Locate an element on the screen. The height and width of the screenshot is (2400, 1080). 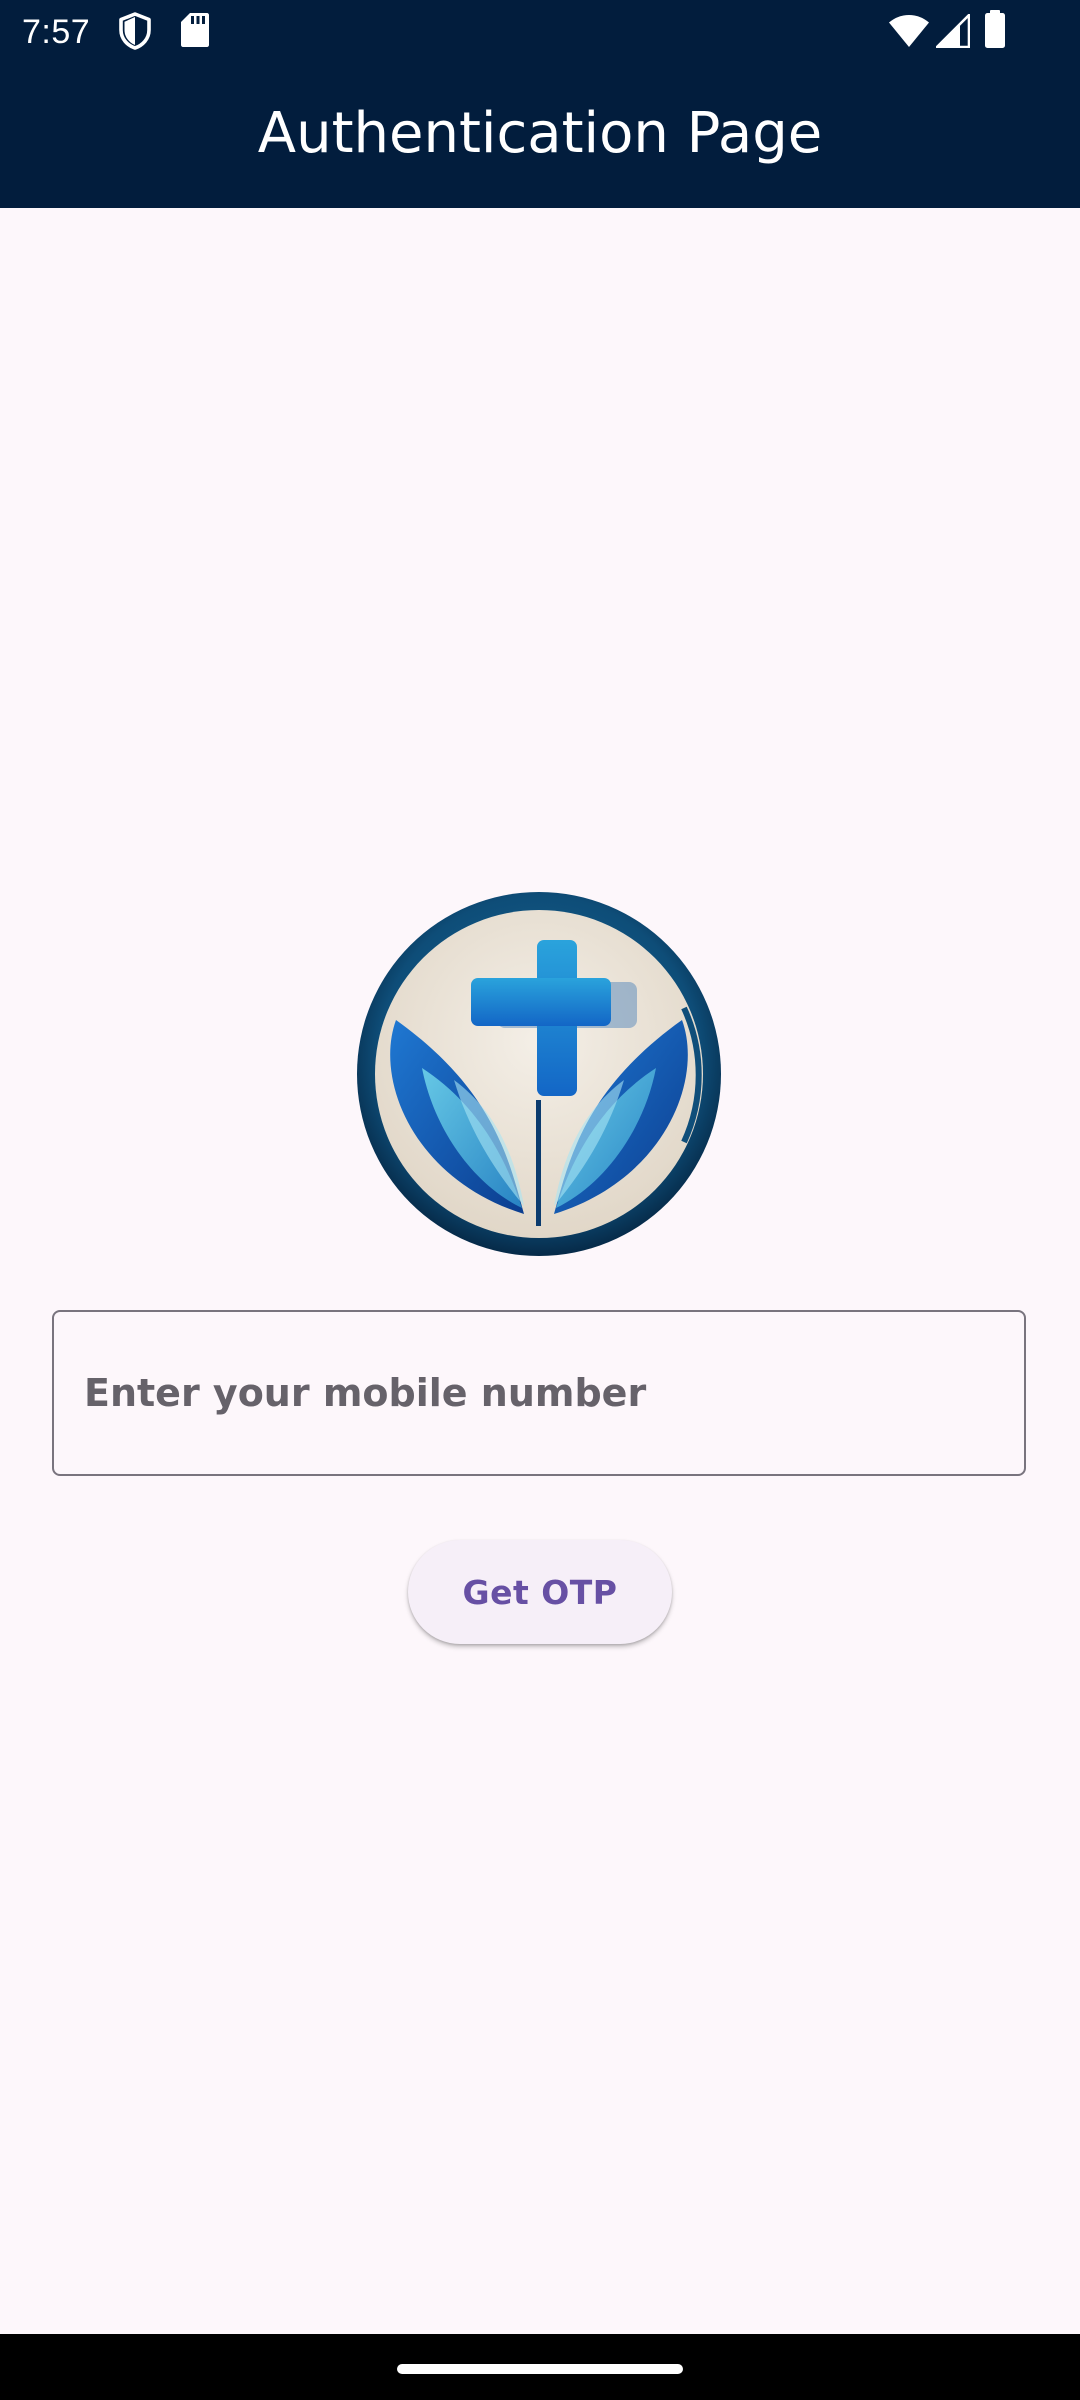
get-otp-button: Get OTP is located at coordinates (540, 1592).